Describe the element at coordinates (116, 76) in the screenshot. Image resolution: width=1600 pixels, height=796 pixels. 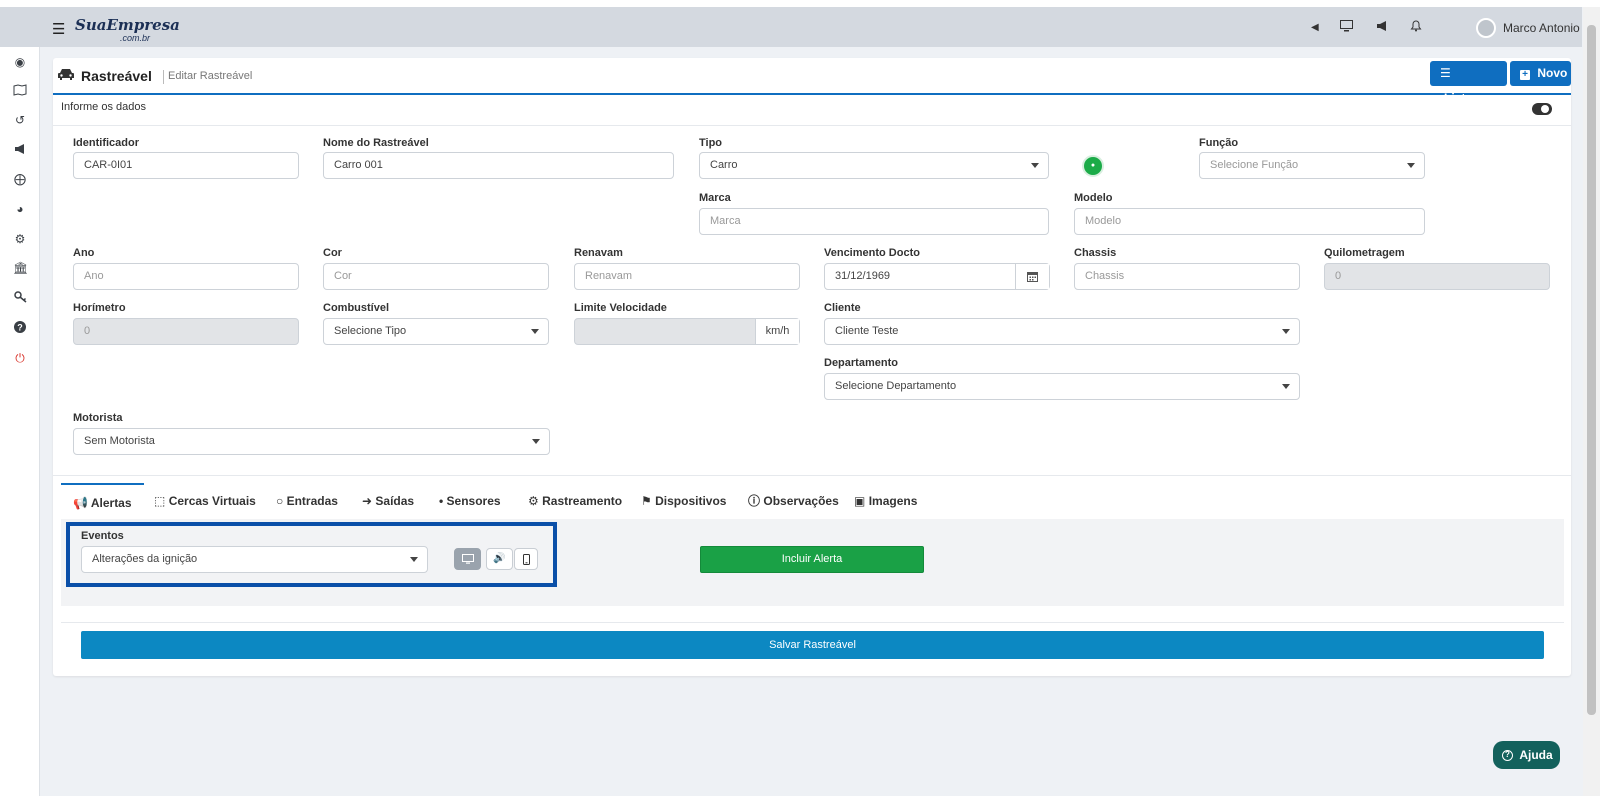
I see `page-title: Rastreável` at that location.